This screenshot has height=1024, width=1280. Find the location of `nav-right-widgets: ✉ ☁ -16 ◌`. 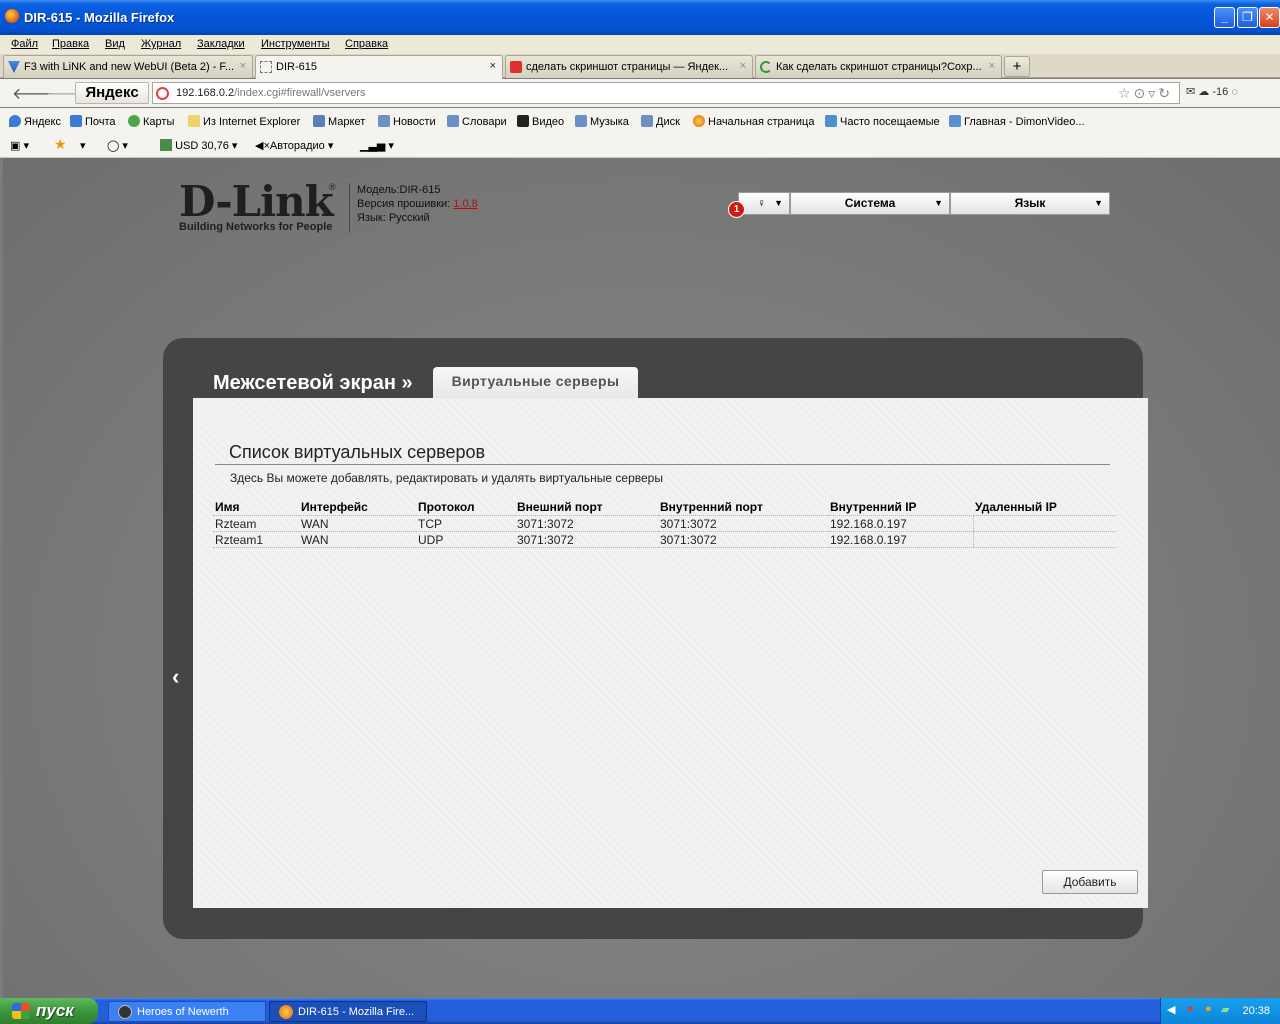

nav-right-widgets: ✉ ☁ -16 ◌ is located at coordinates (1212, 91).